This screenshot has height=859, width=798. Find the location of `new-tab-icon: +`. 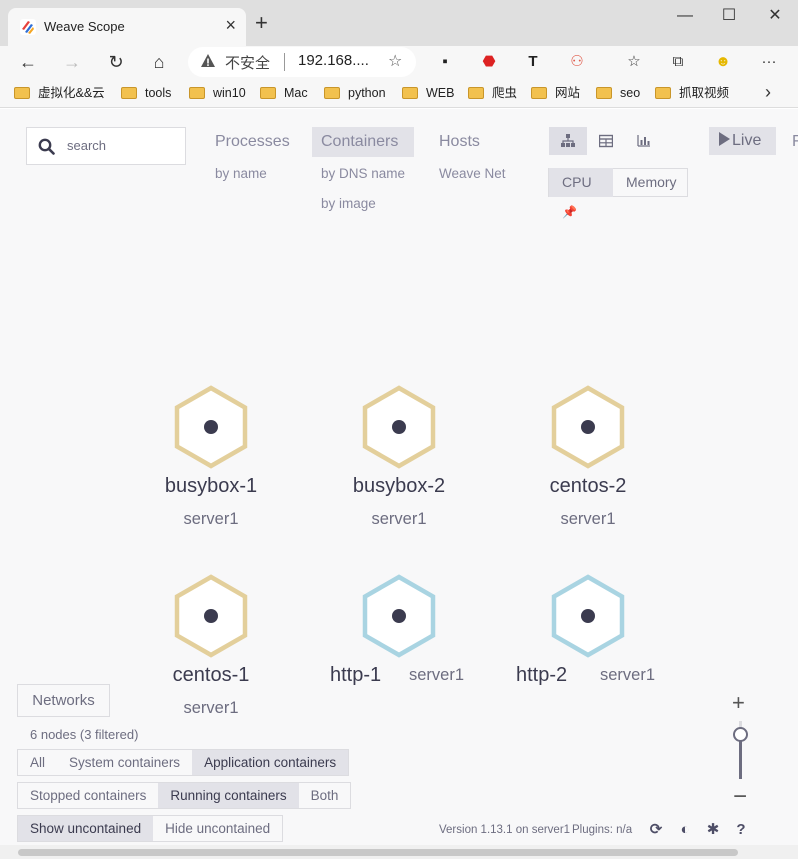

new-tab-icon: + is located at coordinates (261, 23).